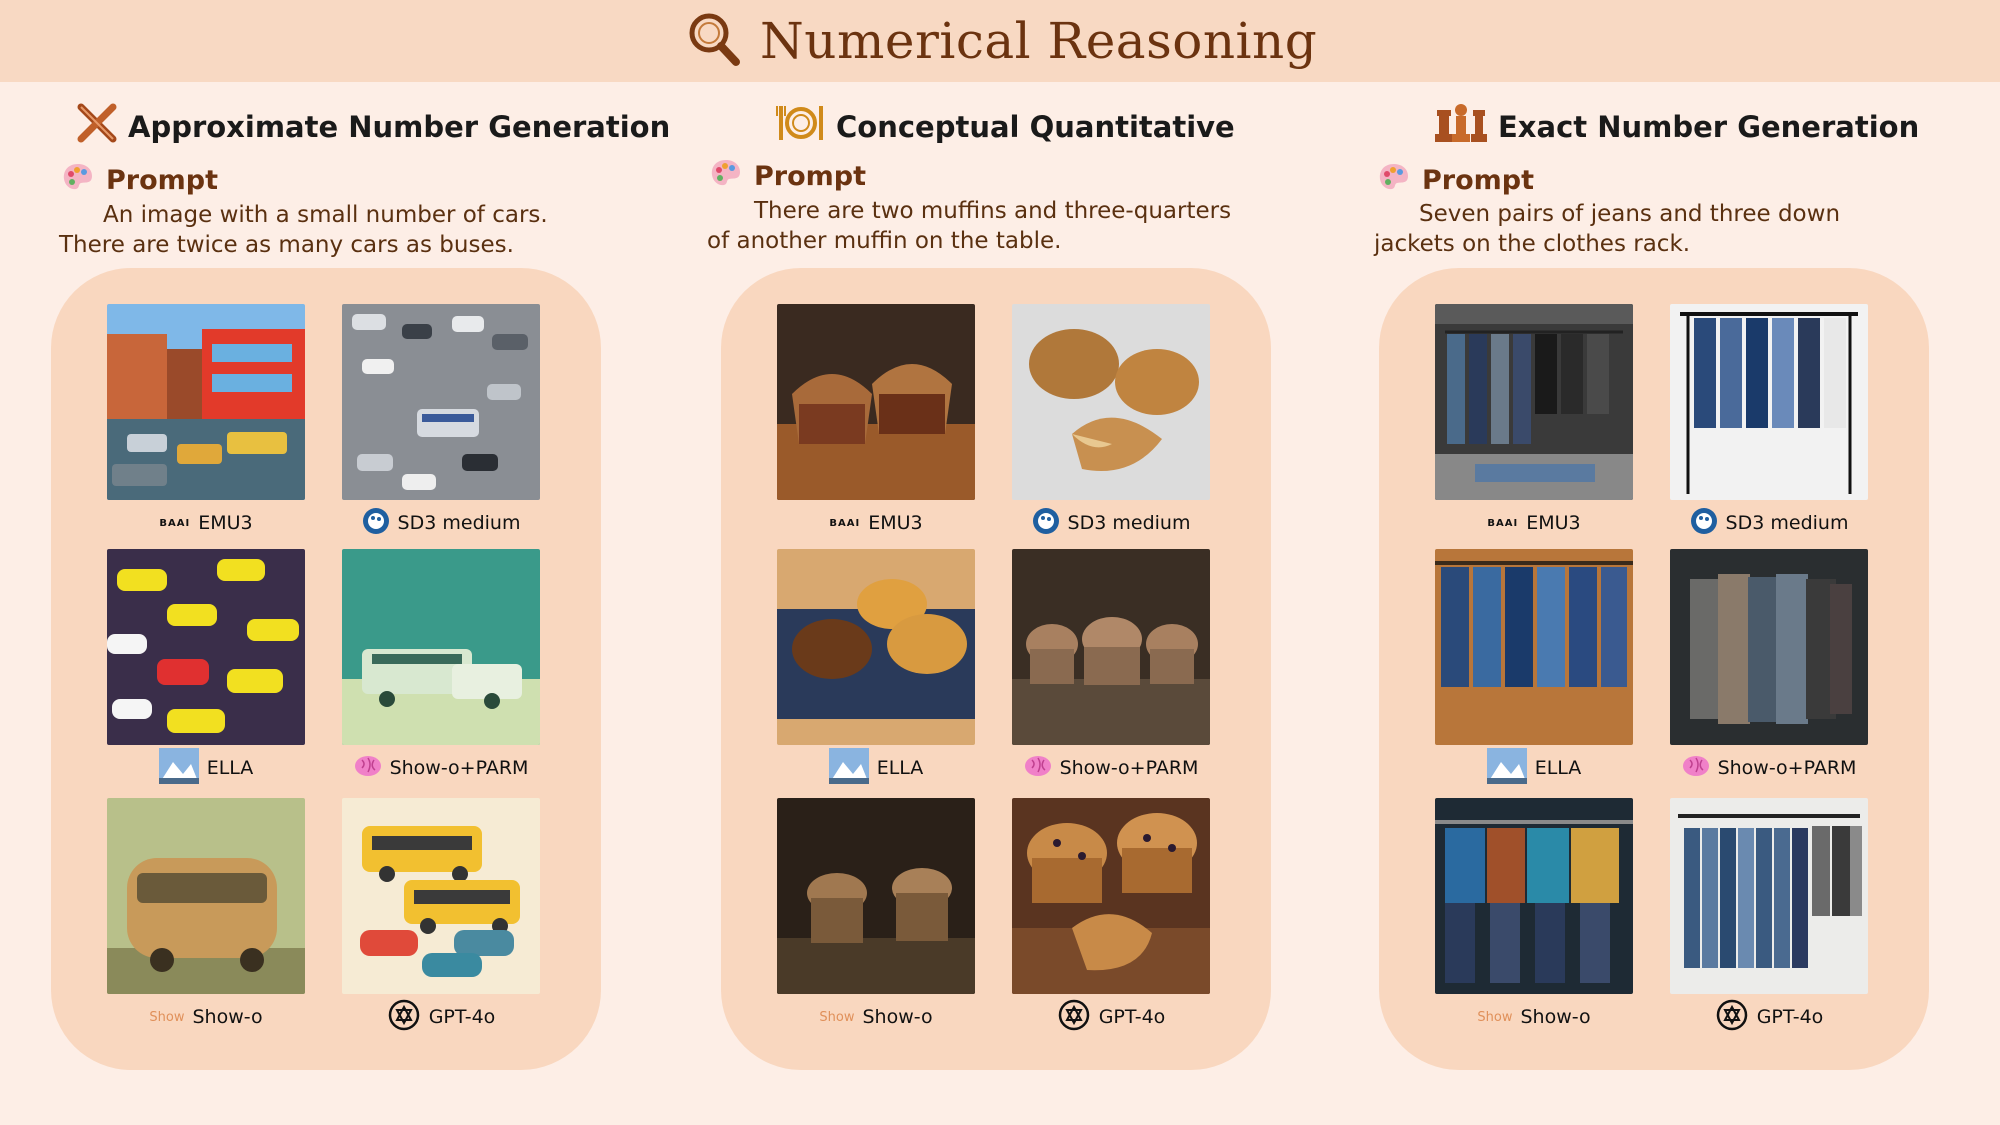 The image size is (2000, 1125). I want to click on chess-pieces-icon, so click(1461, 126).